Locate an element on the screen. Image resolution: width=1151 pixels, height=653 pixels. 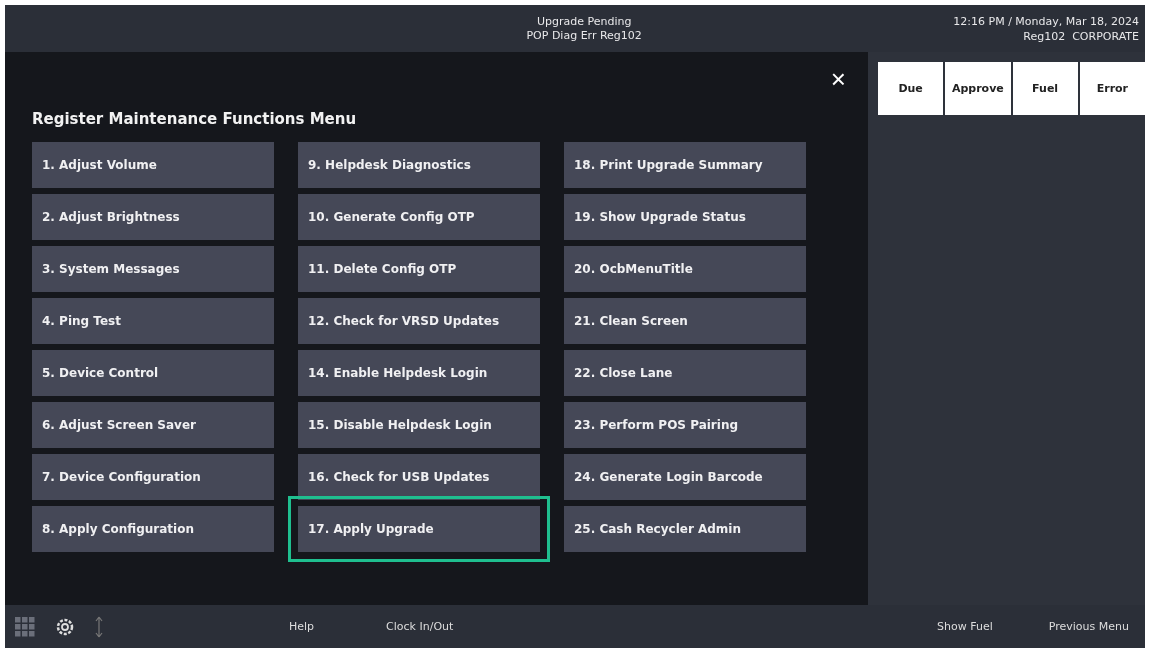
quick-button: Error is located at coordinates (1112, 88).